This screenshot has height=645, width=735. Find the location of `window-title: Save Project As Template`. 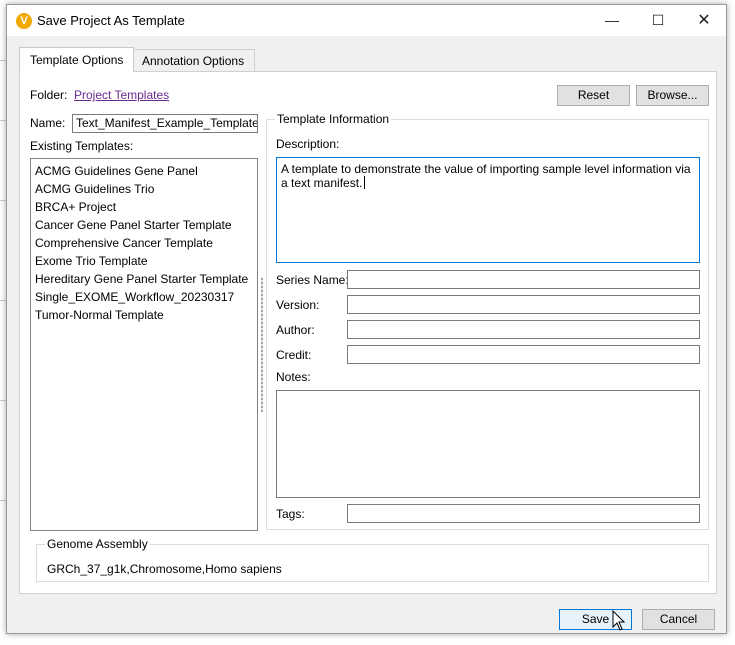

window-title: Save Project As Template is located at coordinates (111, 20).